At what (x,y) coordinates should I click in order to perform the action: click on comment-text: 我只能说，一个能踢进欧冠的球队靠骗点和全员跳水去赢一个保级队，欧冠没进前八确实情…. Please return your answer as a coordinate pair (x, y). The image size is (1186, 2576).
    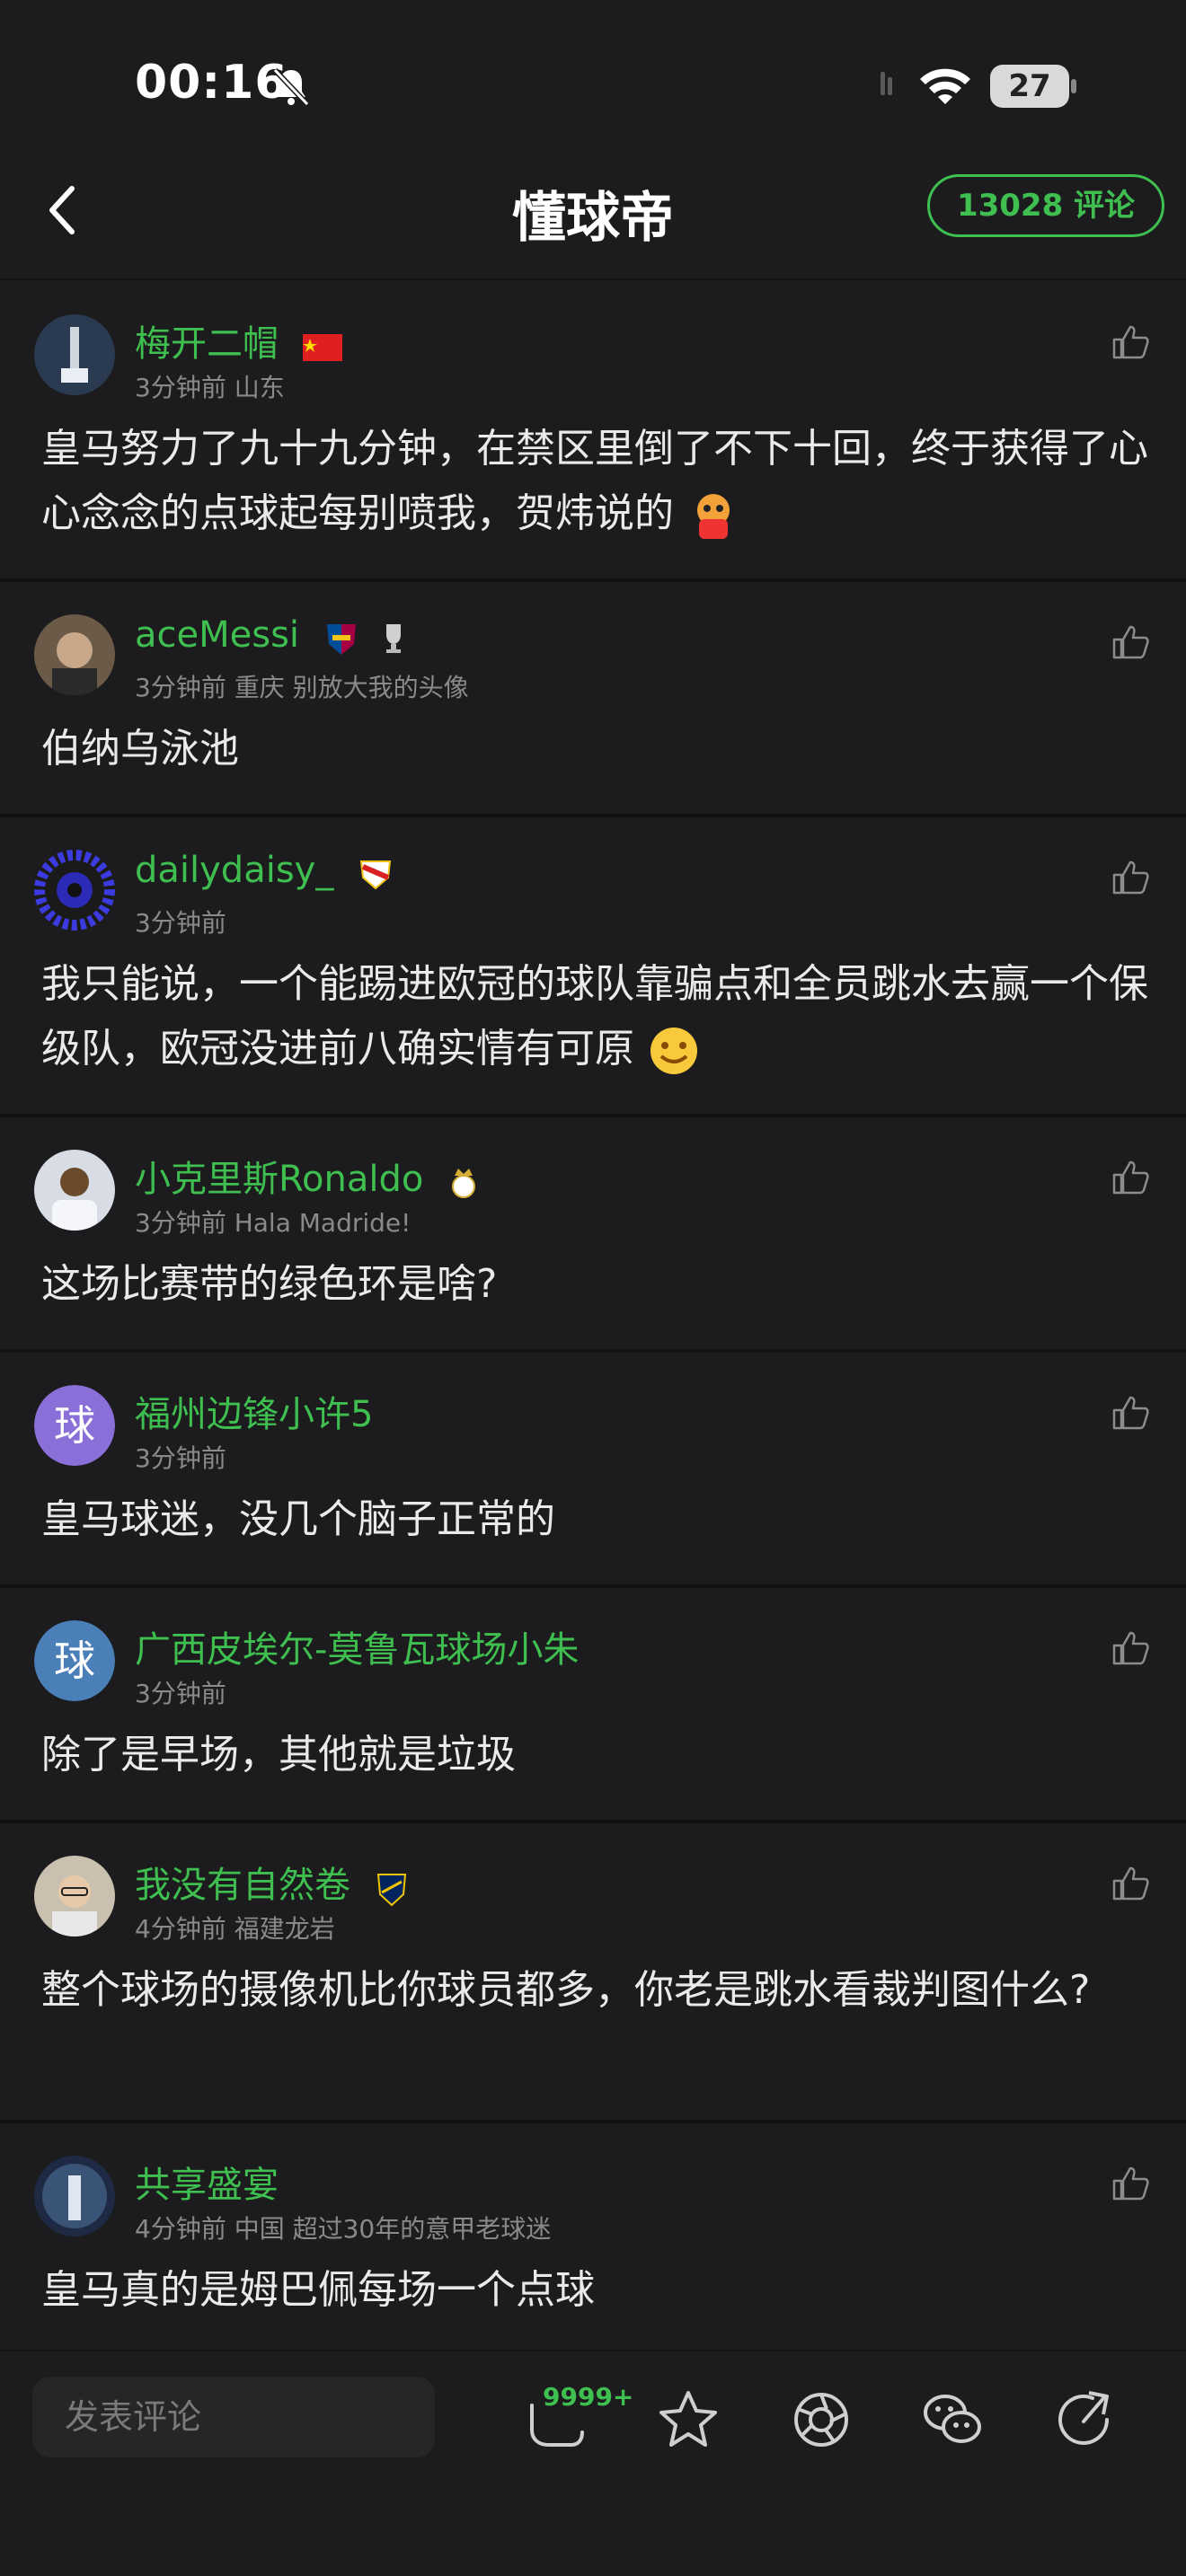
    Looking at the image, I should click on (602, 1016).